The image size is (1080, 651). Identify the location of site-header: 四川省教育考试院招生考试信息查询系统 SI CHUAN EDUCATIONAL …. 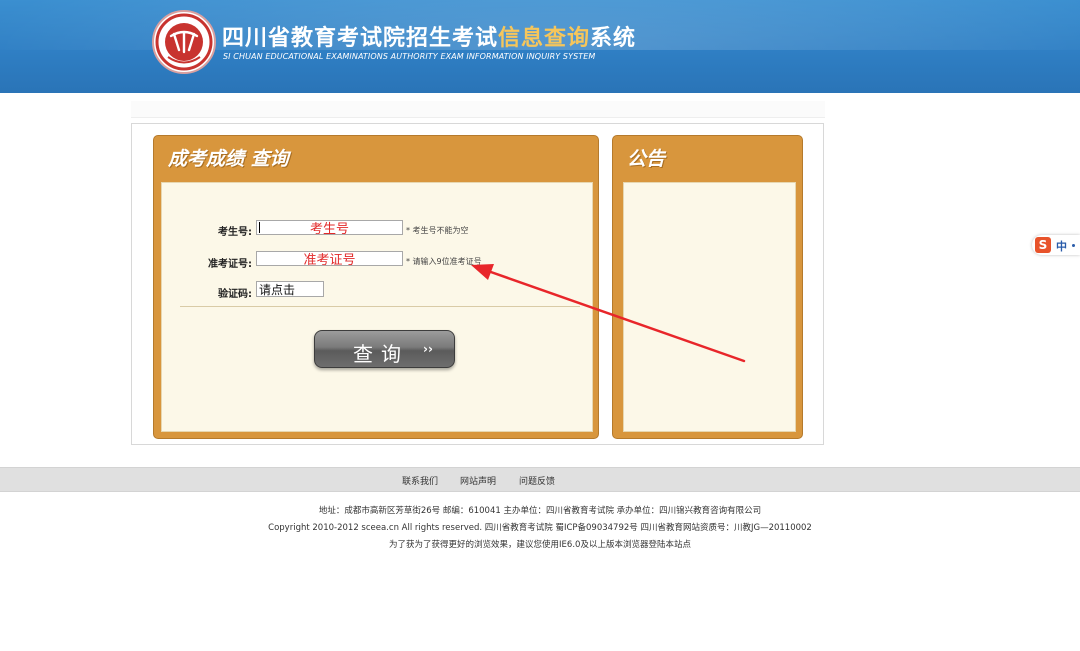
(540, 46).